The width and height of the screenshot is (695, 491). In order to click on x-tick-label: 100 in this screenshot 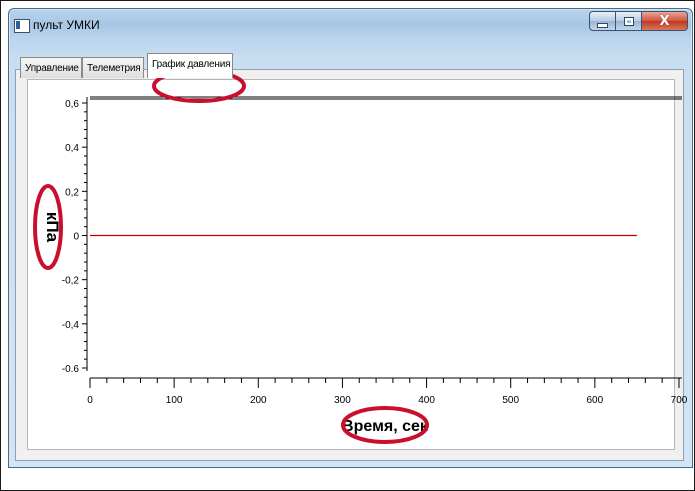, I will do `click(174, 400)`.